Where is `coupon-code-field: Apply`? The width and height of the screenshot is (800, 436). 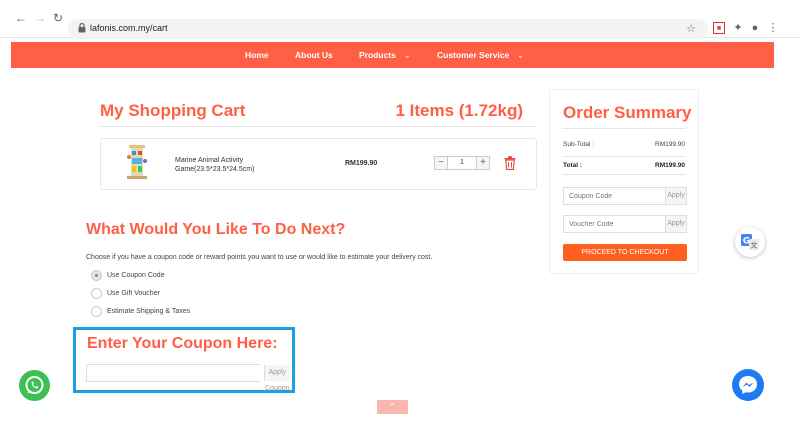
coupon-code-field: Apply is located at coordinates (625, 196).